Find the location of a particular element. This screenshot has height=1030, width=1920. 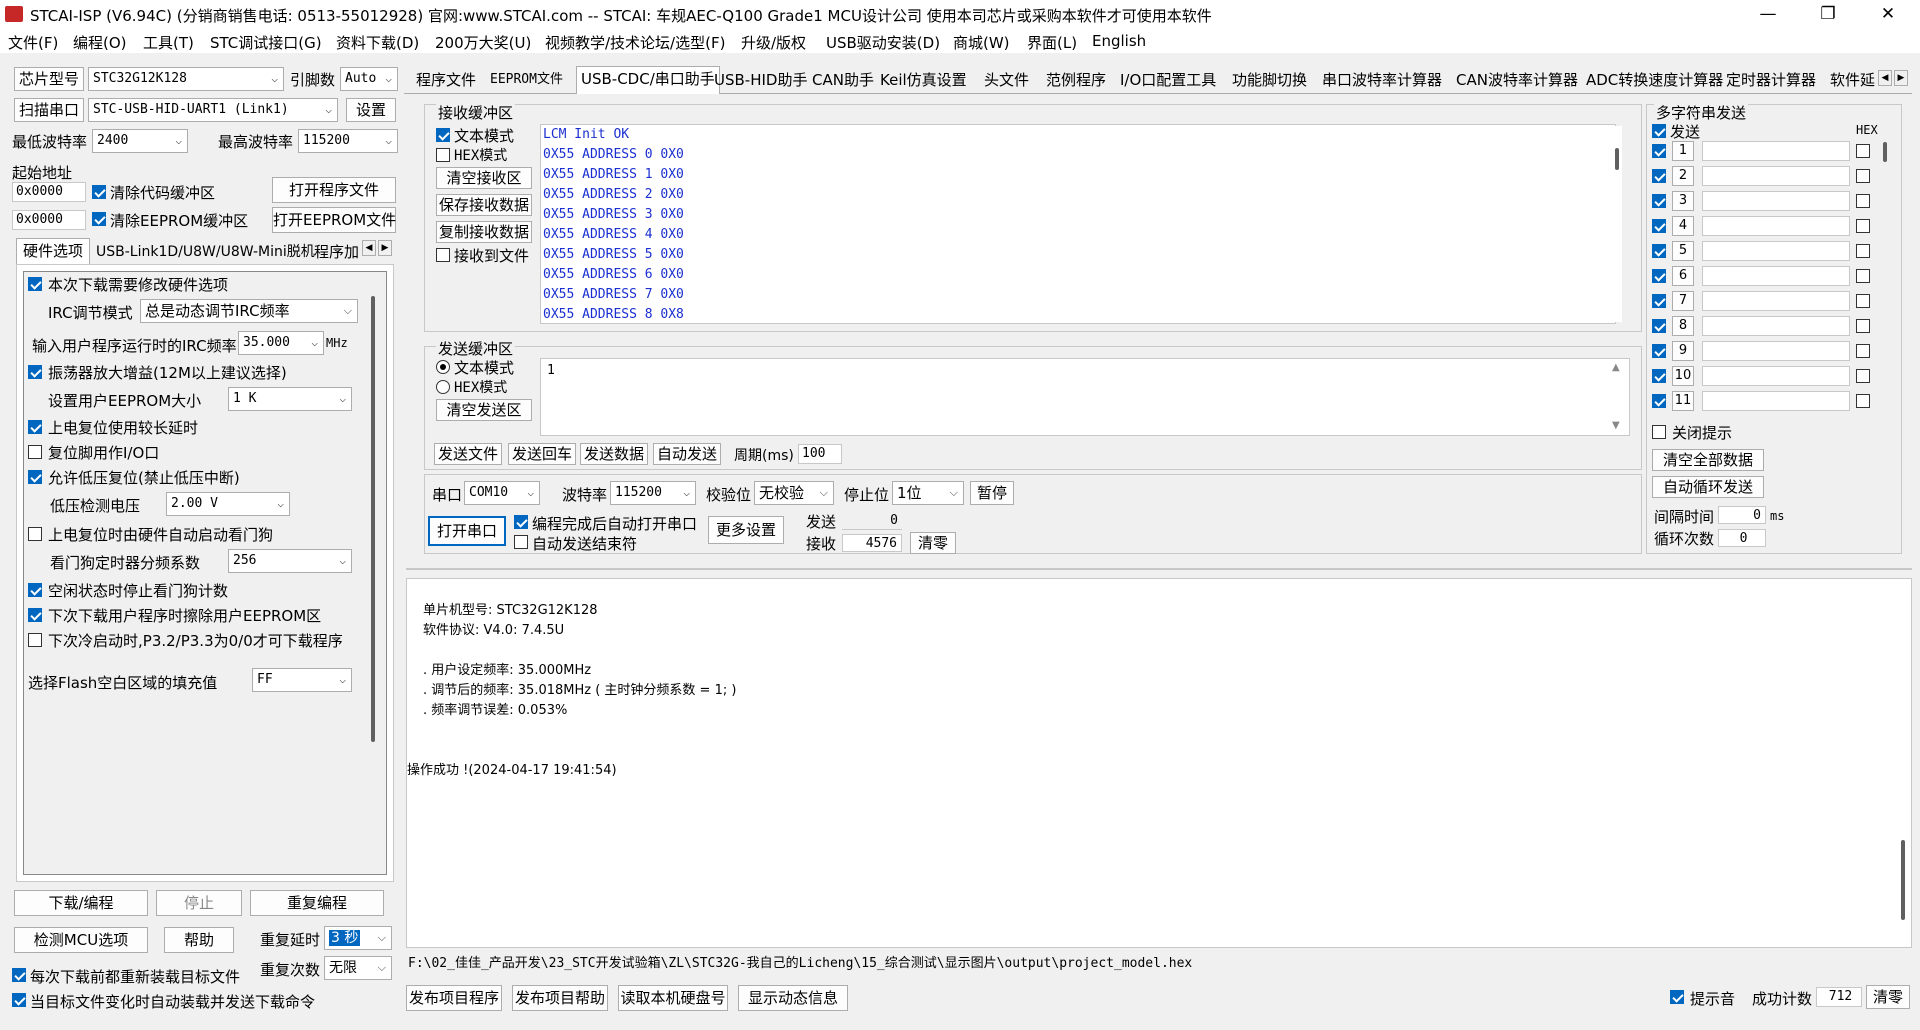

modify-hw-checkbox is located at coordinates (35, 284).